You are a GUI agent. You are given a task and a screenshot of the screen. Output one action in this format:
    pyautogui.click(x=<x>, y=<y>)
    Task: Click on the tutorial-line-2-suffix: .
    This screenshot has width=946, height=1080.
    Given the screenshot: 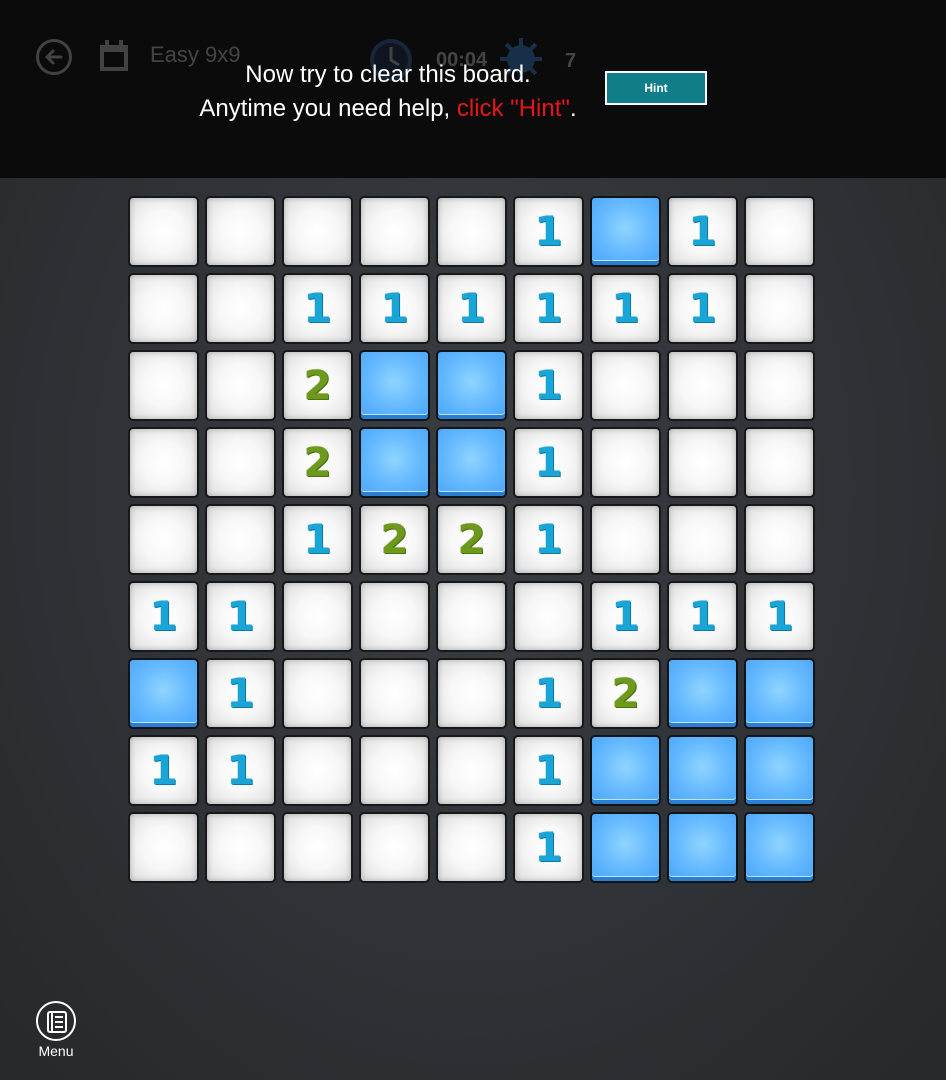 What is the action you would take?
    pyautogui.click(x=573, y=108)
    